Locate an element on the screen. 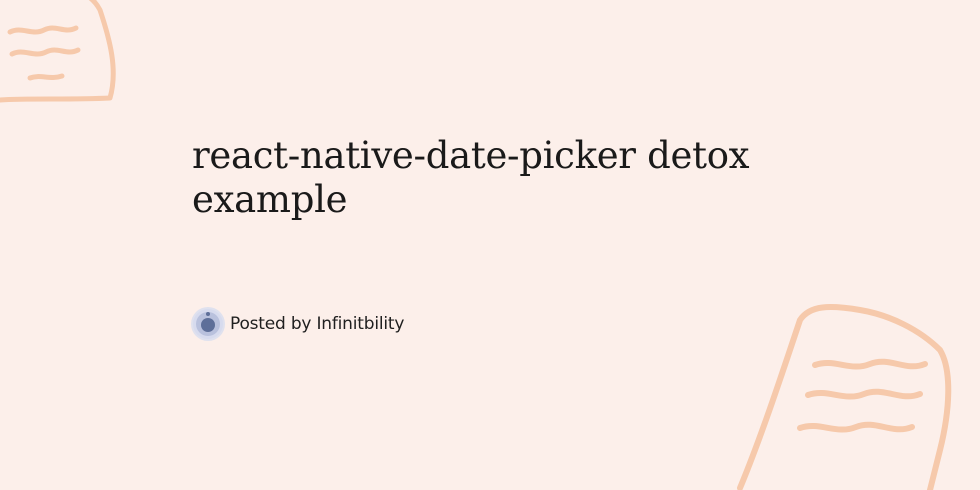 This screenshot has height=490, width=980. post-title: react-native-date-picker detox example is located at coordinates (471, 177).